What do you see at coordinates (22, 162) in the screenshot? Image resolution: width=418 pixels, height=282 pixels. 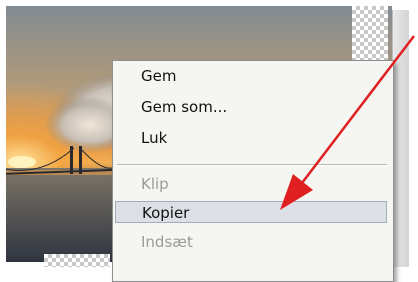 I see `sun` at bounding box center [22, 162].